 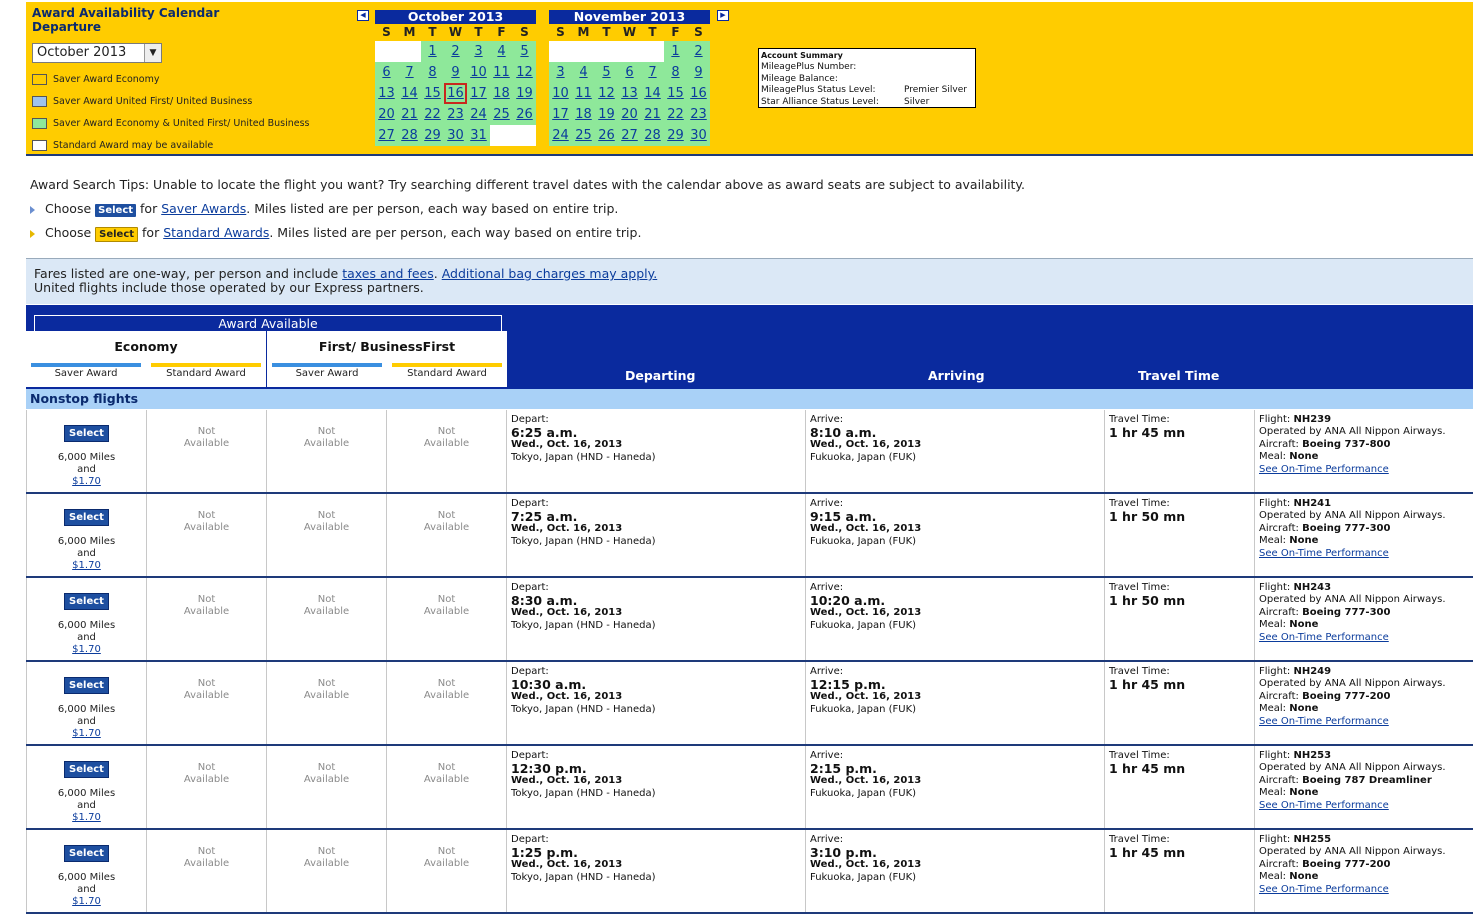 What do you see at coordinates (956, 375) in the screenshot?
I see `arriving-header: Arriving` at bounding box center [956, 375].